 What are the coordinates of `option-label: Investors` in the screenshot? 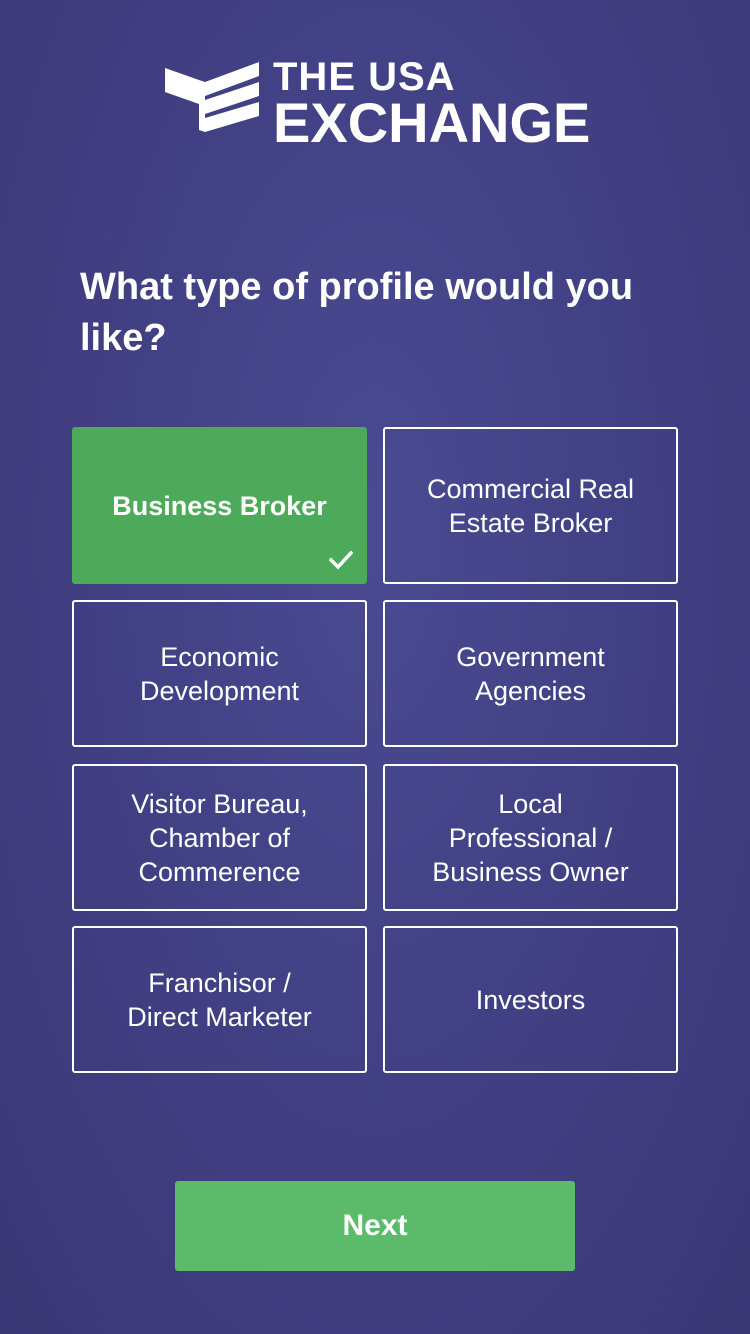 It's located at (530, 999).